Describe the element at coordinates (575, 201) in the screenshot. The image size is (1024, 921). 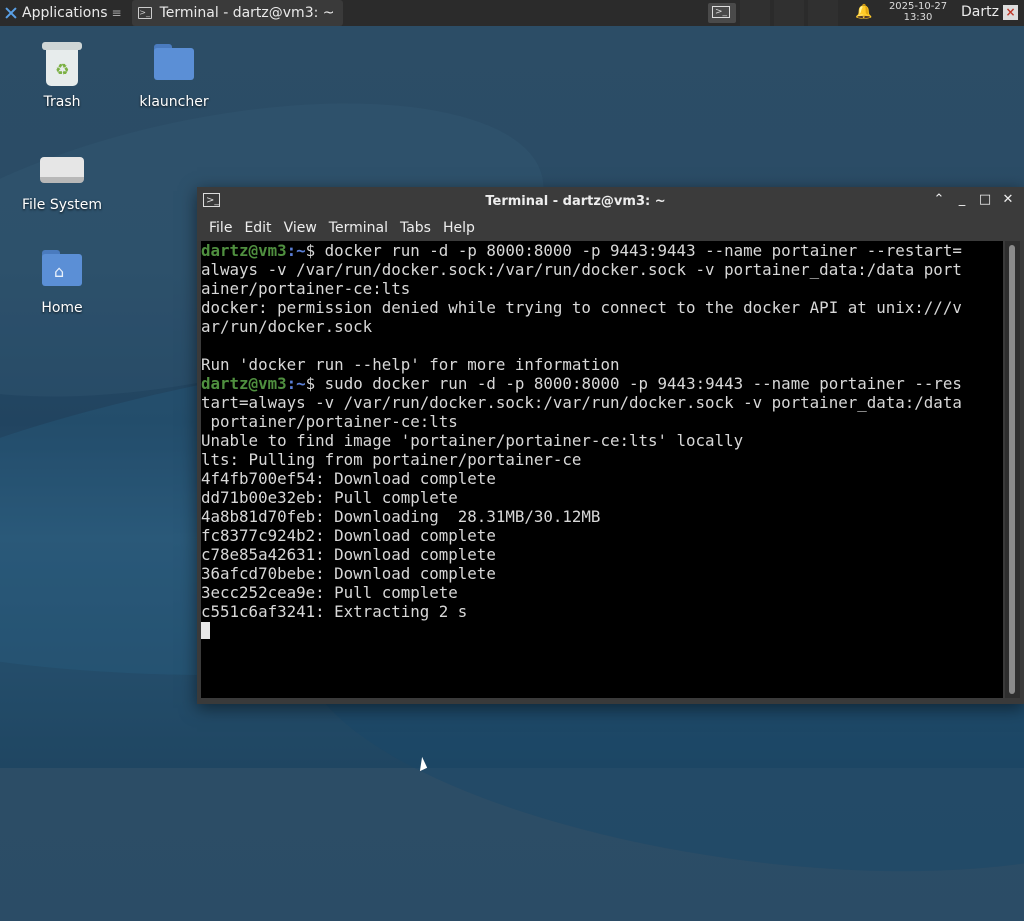
I see `window-title: Terminal - dartz@vm3: ~` at that location.